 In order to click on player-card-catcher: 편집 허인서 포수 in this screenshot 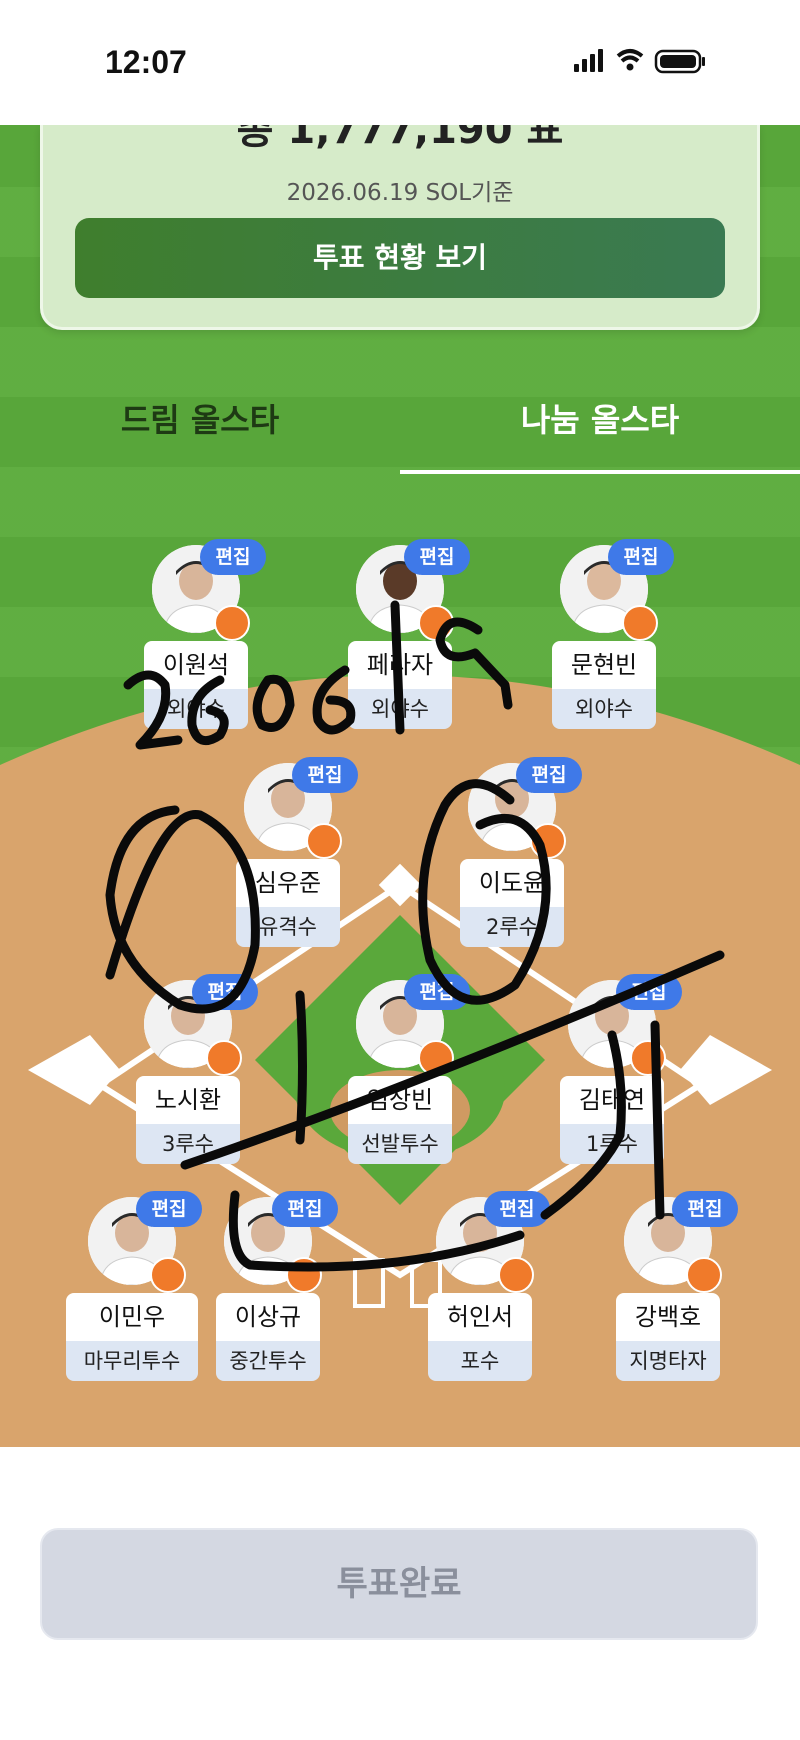, I will do `click(482, 1294)`.